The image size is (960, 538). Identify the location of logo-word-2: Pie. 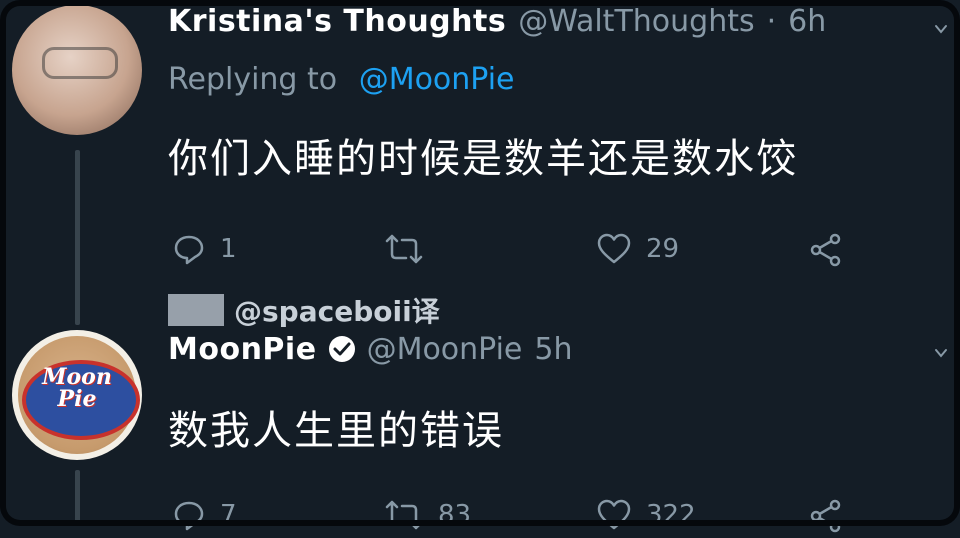
(77, 399).